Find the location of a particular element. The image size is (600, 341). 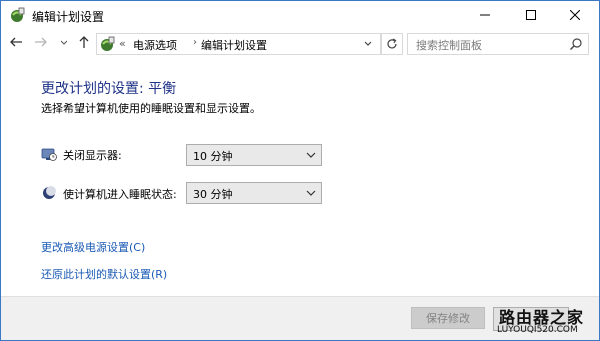

forward-button is located at coordinates (43, 44).